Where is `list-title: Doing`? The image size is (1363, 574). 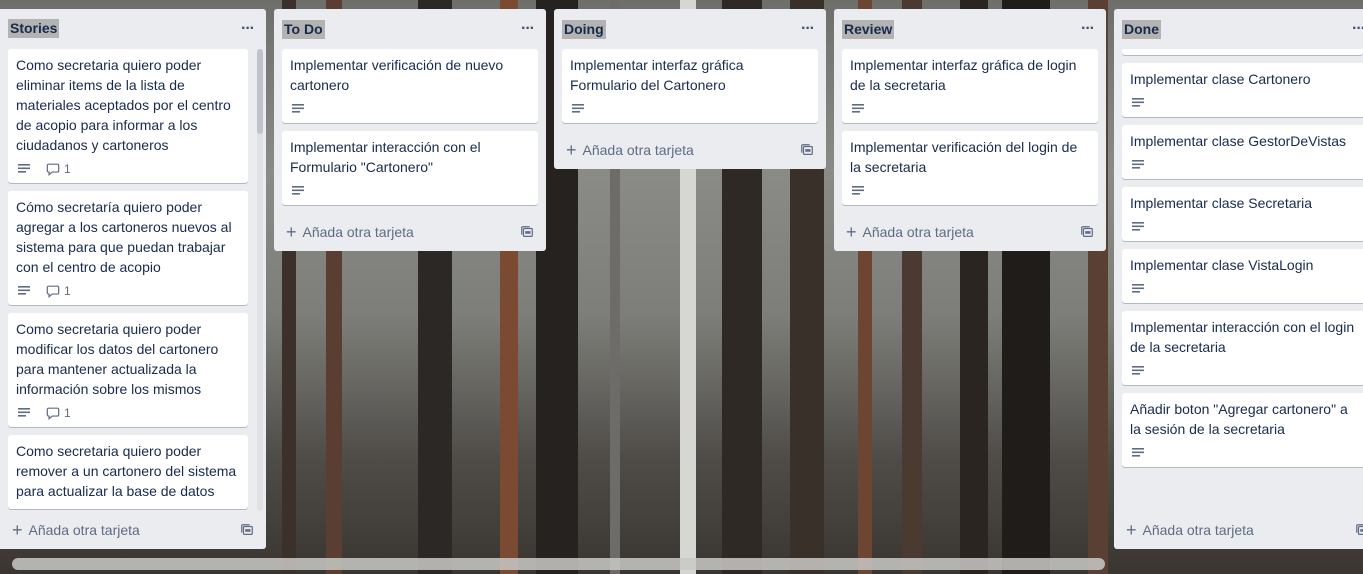
list-title: Doing is located at coordinates (584, 29).